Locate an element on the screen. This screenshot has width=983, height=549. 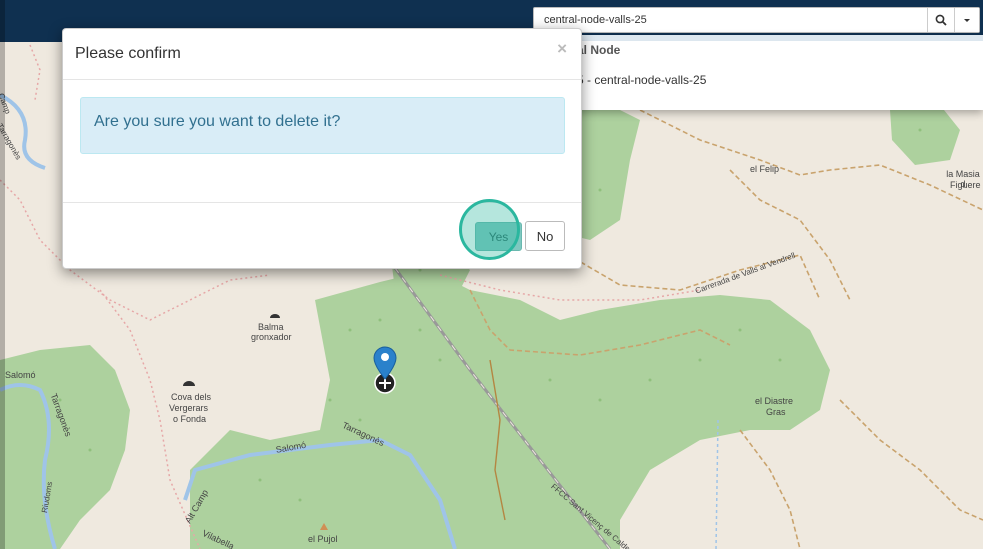
map-label-pujol: el Pujol is located at coordinates (323, 539).